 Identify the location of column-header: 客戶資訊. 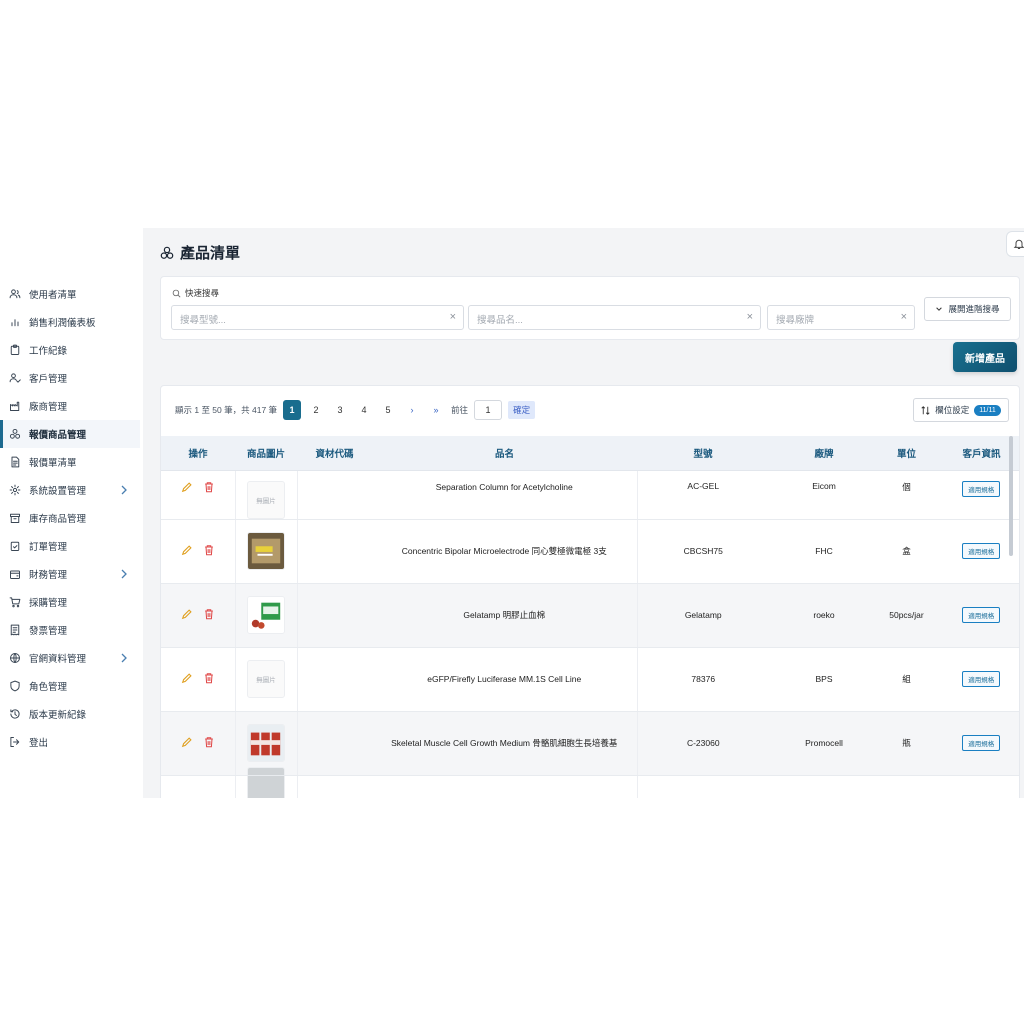
(976, 453).